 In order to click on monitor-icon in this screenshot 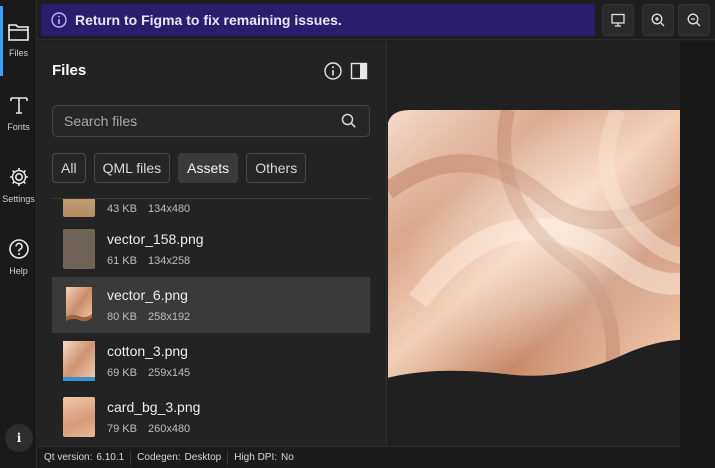, I will do `click(618, 20)`.